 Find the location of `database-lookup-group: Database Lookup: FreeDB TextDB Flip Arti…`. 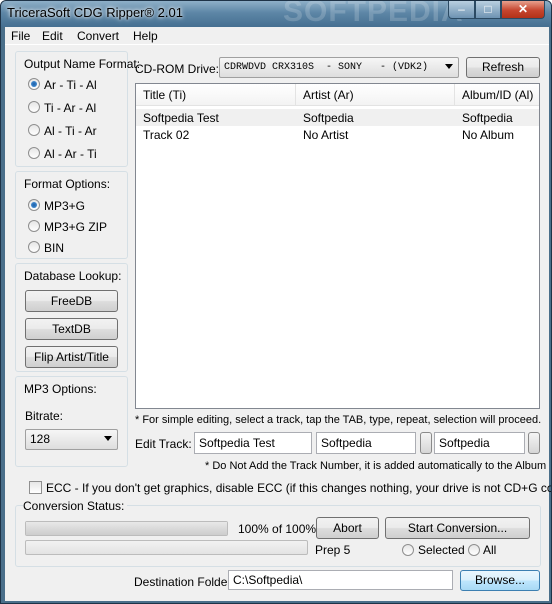

database-lookup-group: Database Lookup: FreeDB TextDB Flip Arti… is located at coordinates (71, 317).